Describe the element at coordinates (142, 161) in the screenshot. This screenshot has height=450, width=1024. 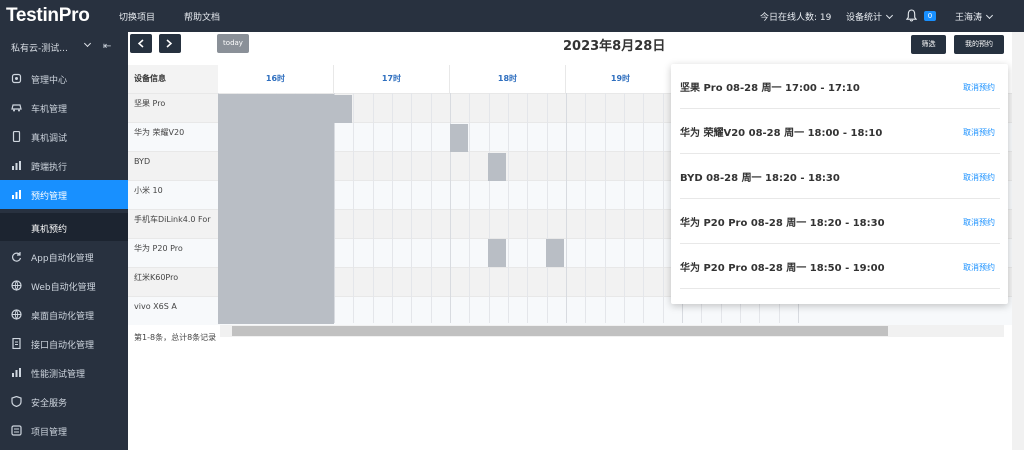
I see `device-name: BYD` at that location.